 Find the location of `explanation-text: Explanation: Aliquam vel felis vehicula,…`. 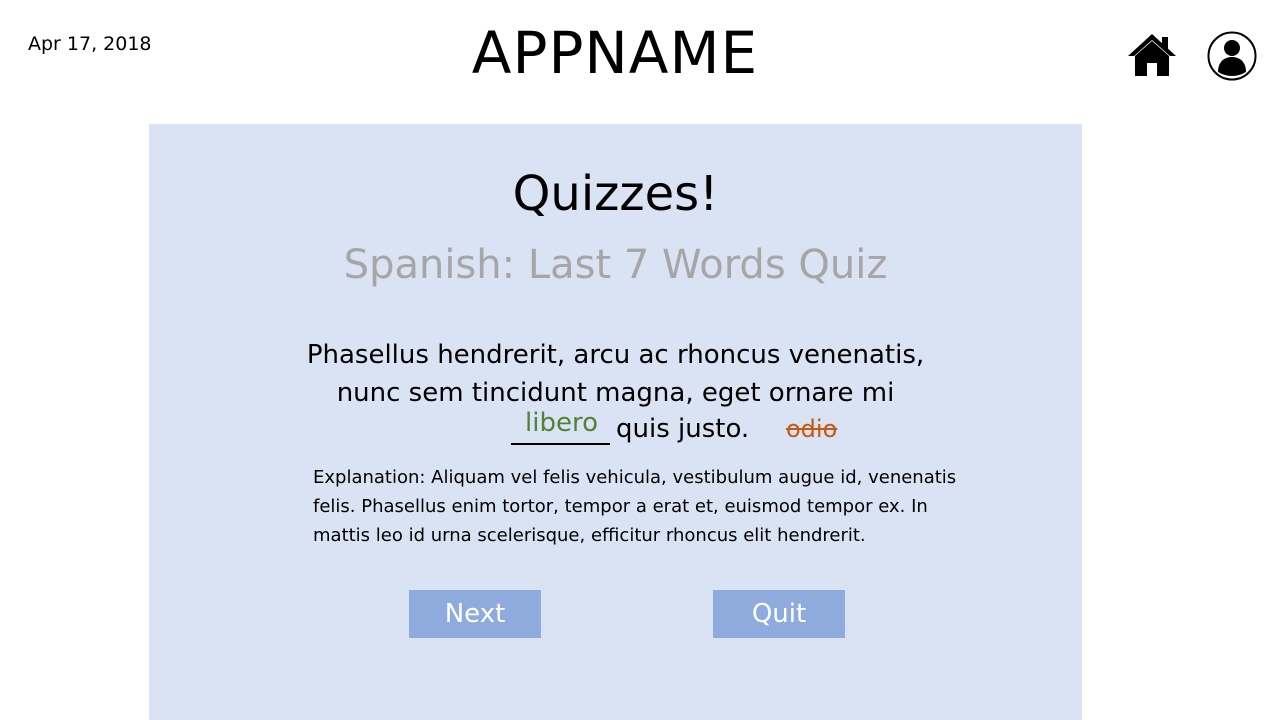

explanation-text: Explanation: Aliquam vel felis vehicula,… is located at coordinates (635, 506).